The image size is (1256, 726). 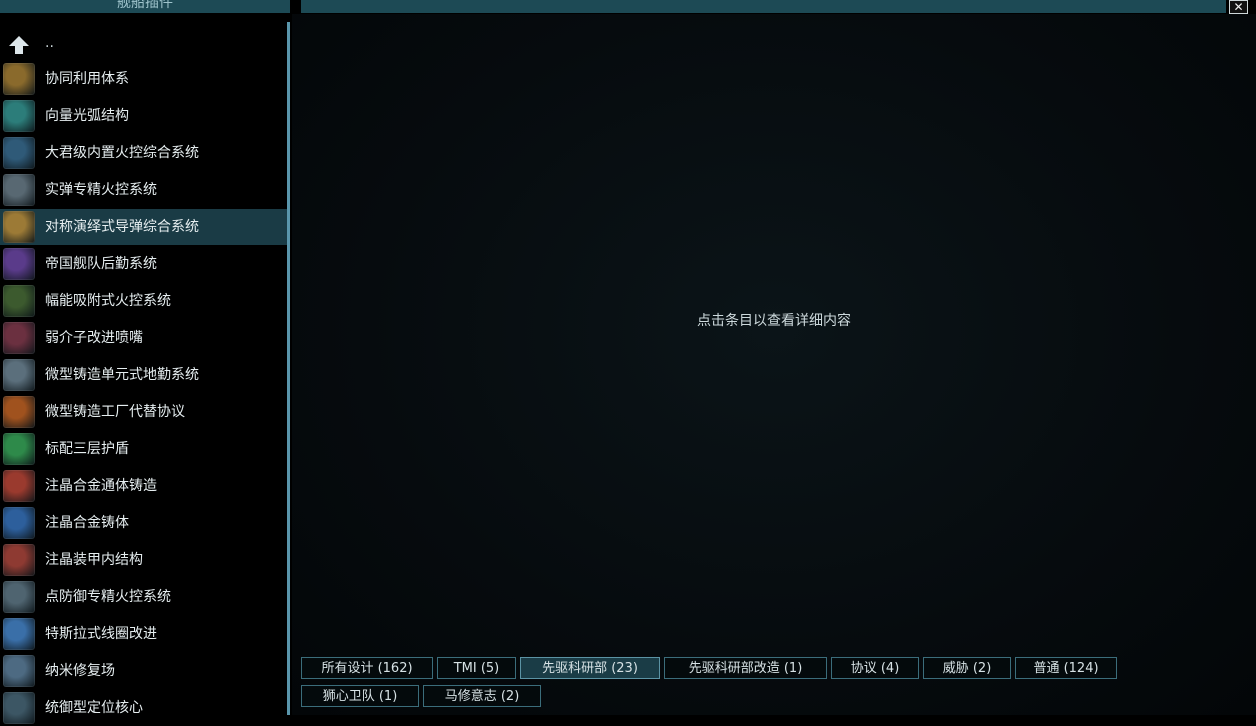 I want to click on grey-launcher-icon, so click(x=19, y=190).